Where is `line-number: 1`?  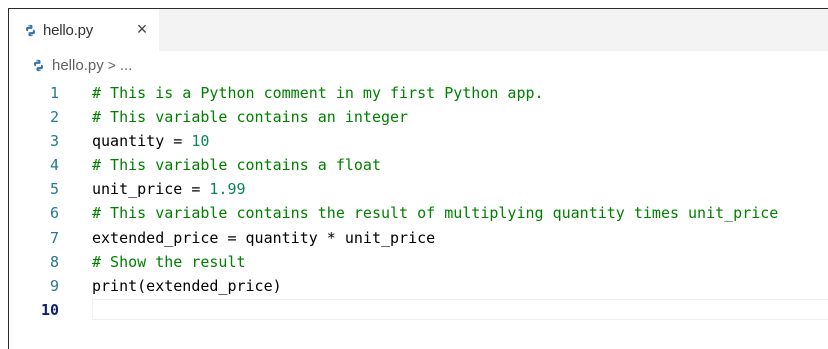 line-number: 1 is located at coordinates (54, 93).